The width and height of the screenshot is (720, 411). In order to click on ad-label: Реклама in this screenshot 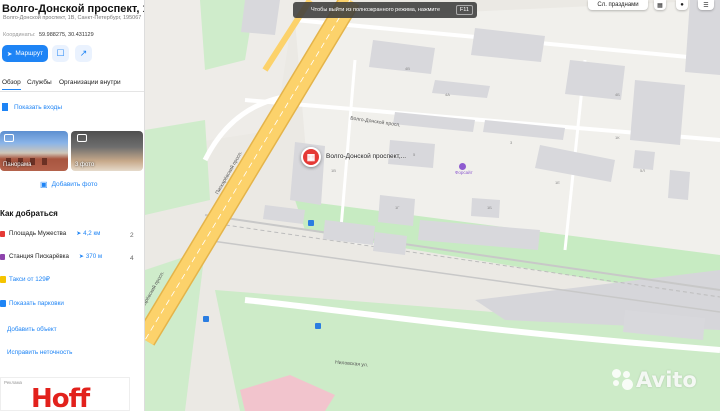, I will do `click(13, 382)`.